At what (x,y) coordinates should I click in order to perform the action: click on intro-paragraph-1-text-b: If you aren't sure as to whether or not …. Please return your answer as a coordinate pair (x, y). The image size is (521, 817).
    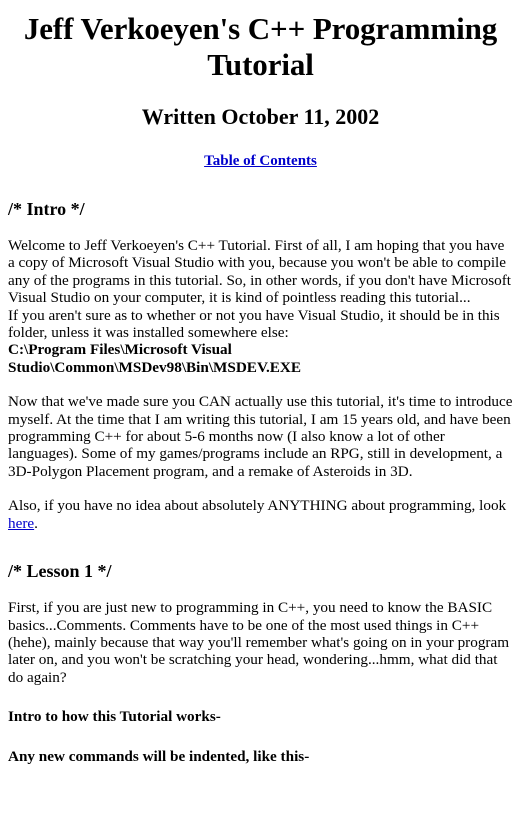
    Looking at the image, I should click on (254, 324).